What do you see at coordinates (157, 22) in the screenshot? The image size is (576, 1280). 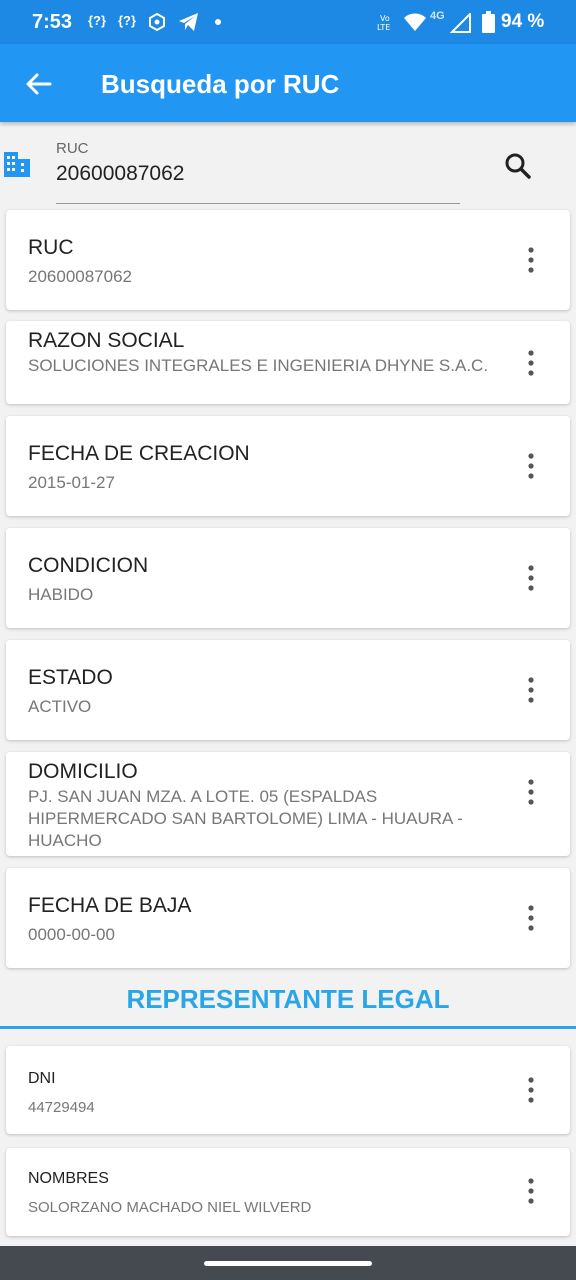 I see `hexagon-icon` at bounding box center [157, 22].